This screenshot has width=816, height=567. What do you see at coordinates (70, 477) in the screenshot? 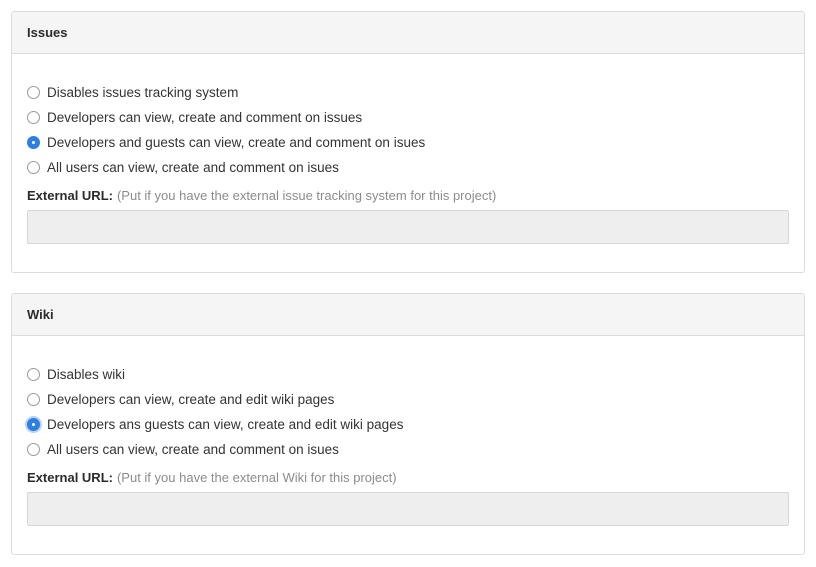
I see `wiki-url-label-text: External URL:` at bounding box center [70, 477].